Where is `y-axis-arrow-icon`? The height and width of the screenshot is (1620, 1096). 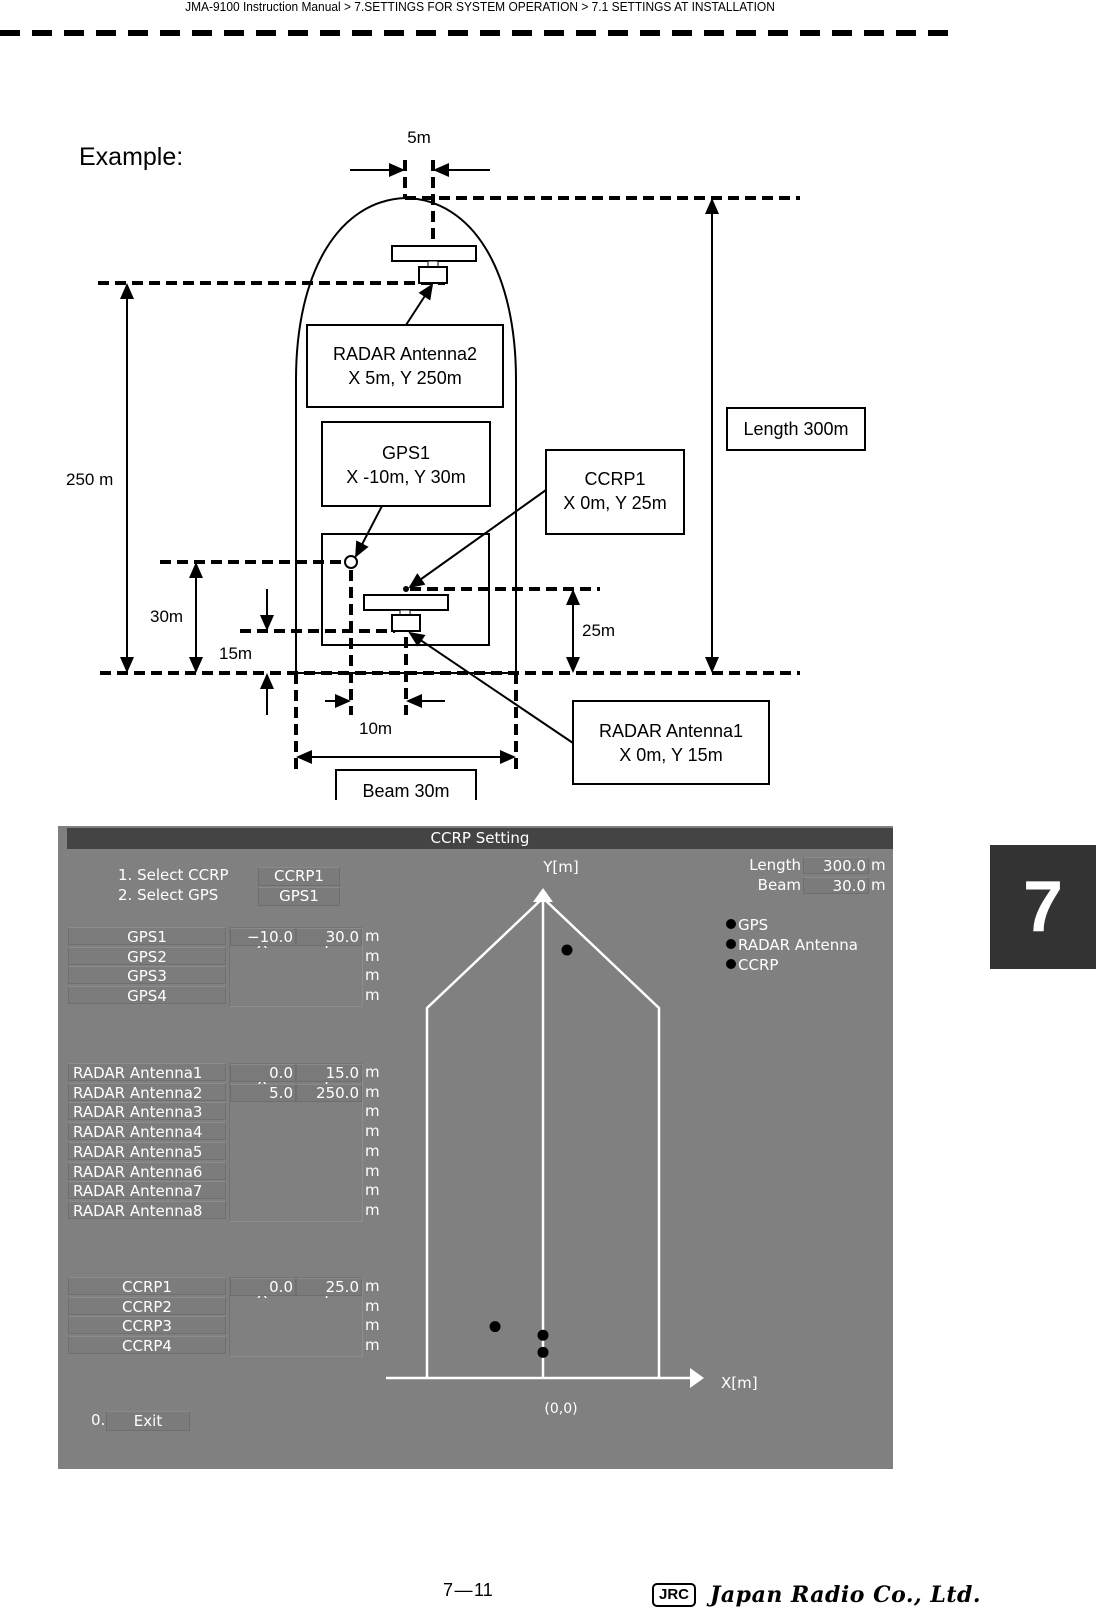
y-axis-arrow-icon is located at coordinates (543, 895).